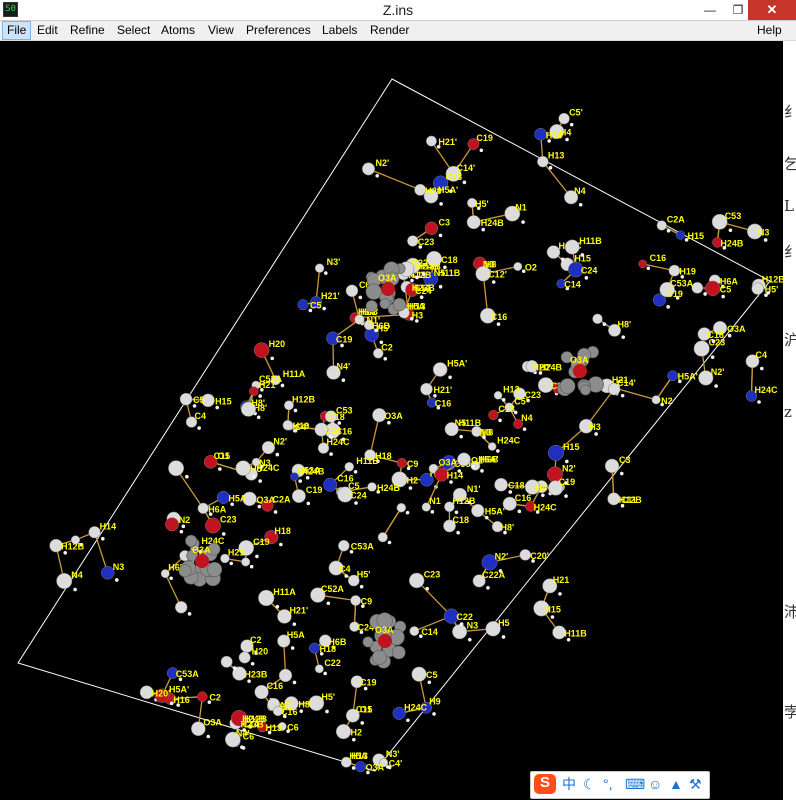 This screenshot has width=796, height=800. Describe the element at coordinates (301, 426) in the screenshot. I see `atom-label: H19` at that location.